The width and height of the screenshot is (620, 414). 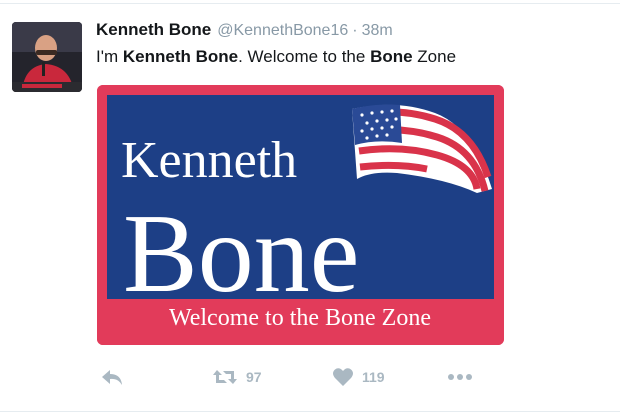 I want to click on user-handle: @KennethBone16, so click(x=282, y=30).